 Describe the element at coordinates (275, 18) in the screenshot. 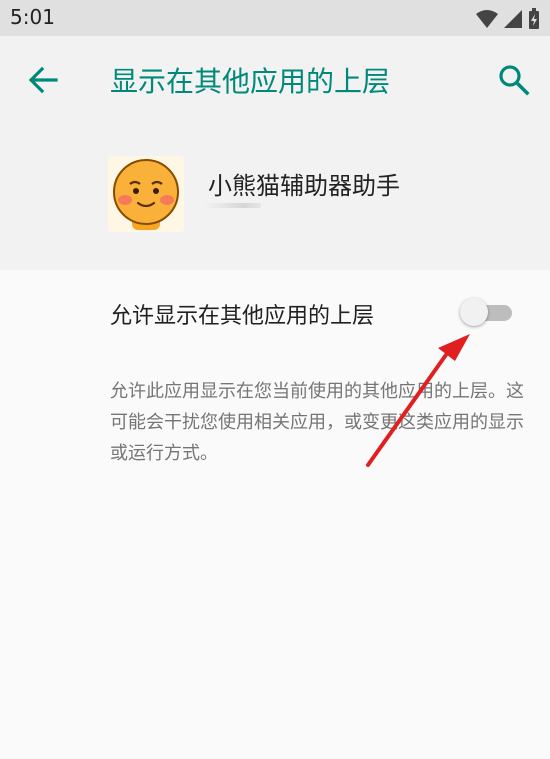

I see `status-bar: 5:01` at that location.